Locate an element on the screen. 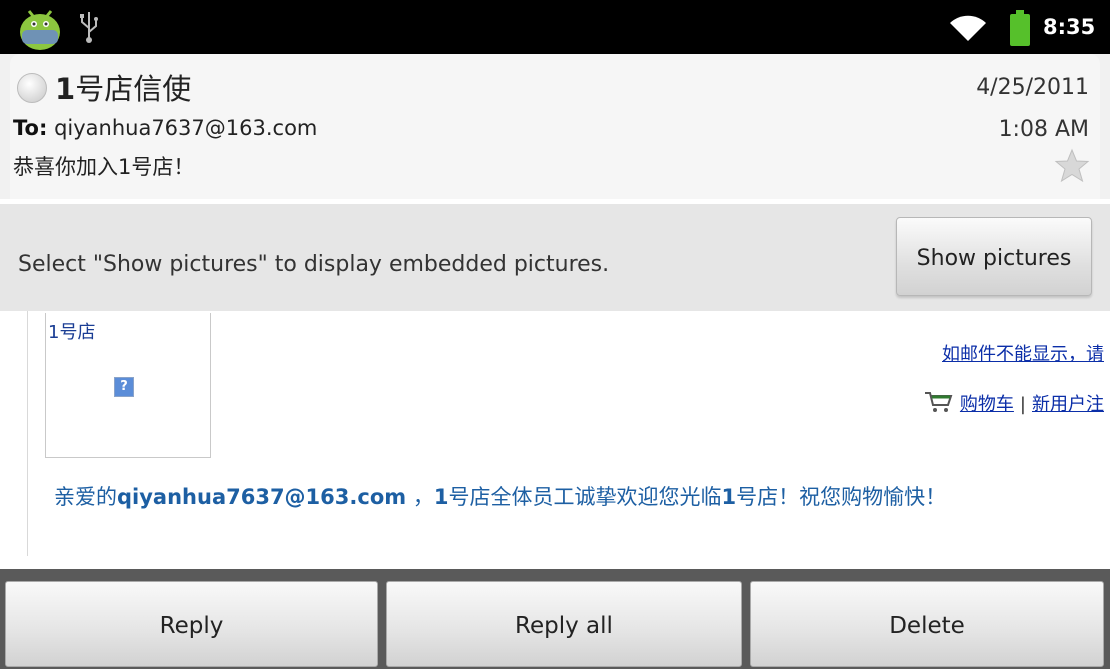 The height and width of the screenshot is (669, 1110). recipient-line: To: qiyanhua7637@163.com is located at coordinates (165, 128).